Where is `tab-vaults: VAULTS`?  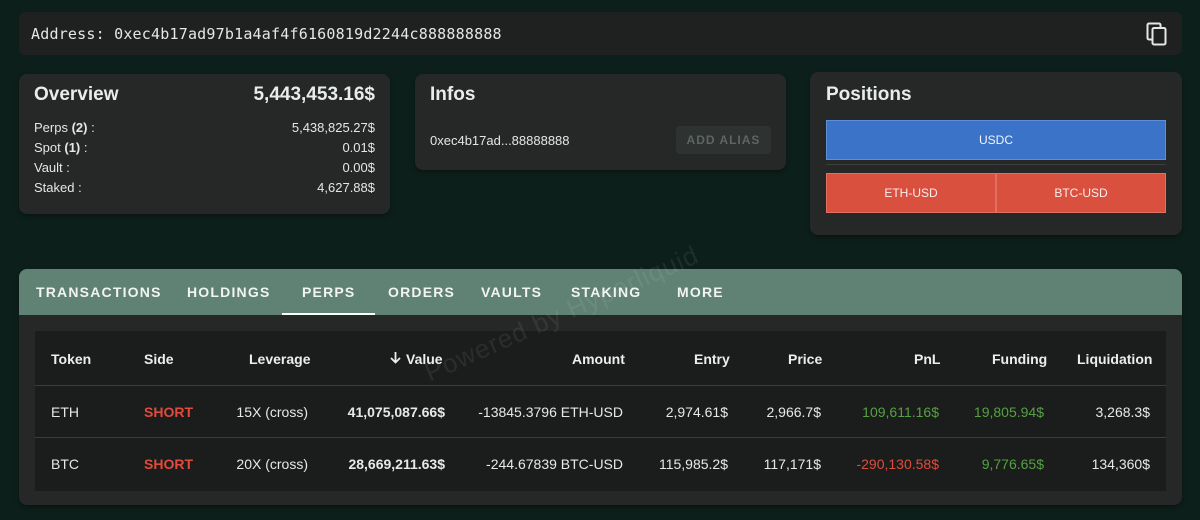
tab-vaults: VAULTS is located at coordinates (511, 292).